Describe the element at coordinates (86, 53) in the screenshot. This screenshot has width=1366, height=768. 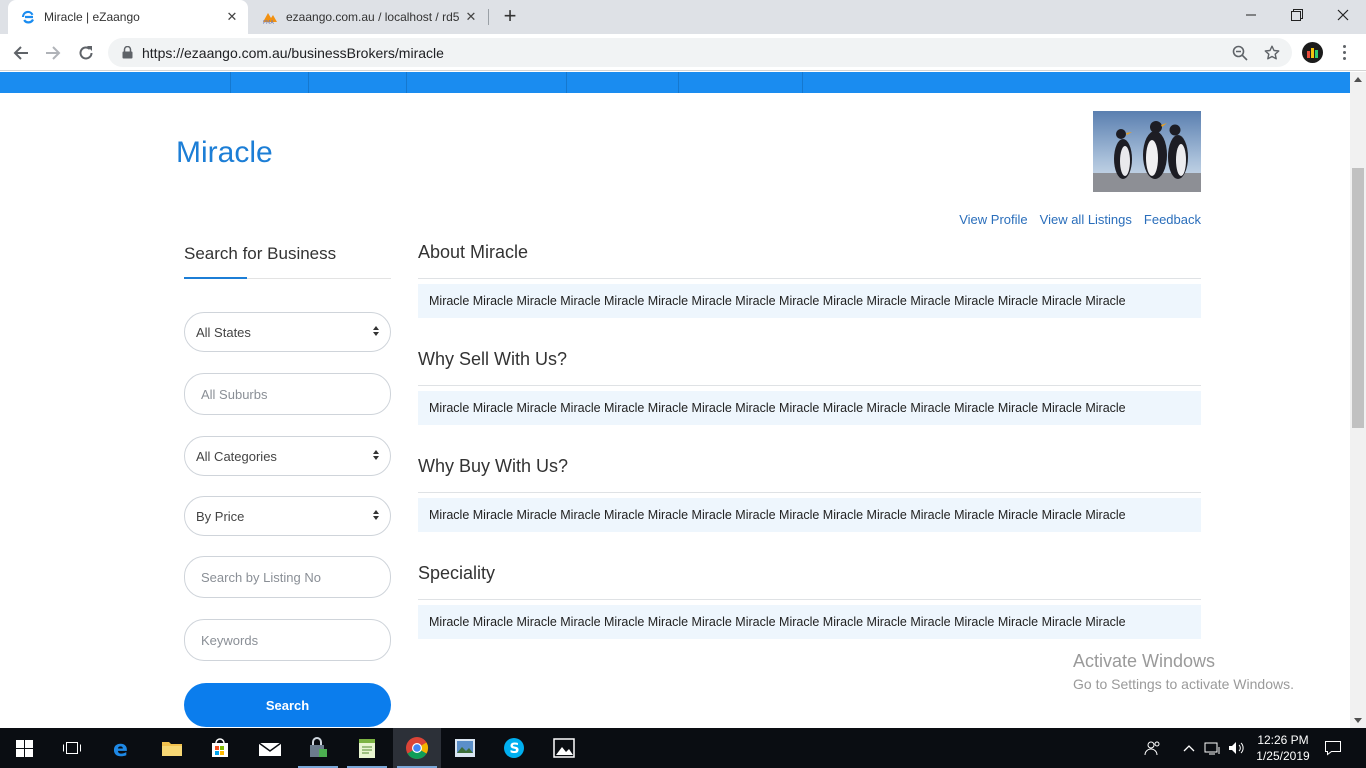
I see `reload-icon` at that location.